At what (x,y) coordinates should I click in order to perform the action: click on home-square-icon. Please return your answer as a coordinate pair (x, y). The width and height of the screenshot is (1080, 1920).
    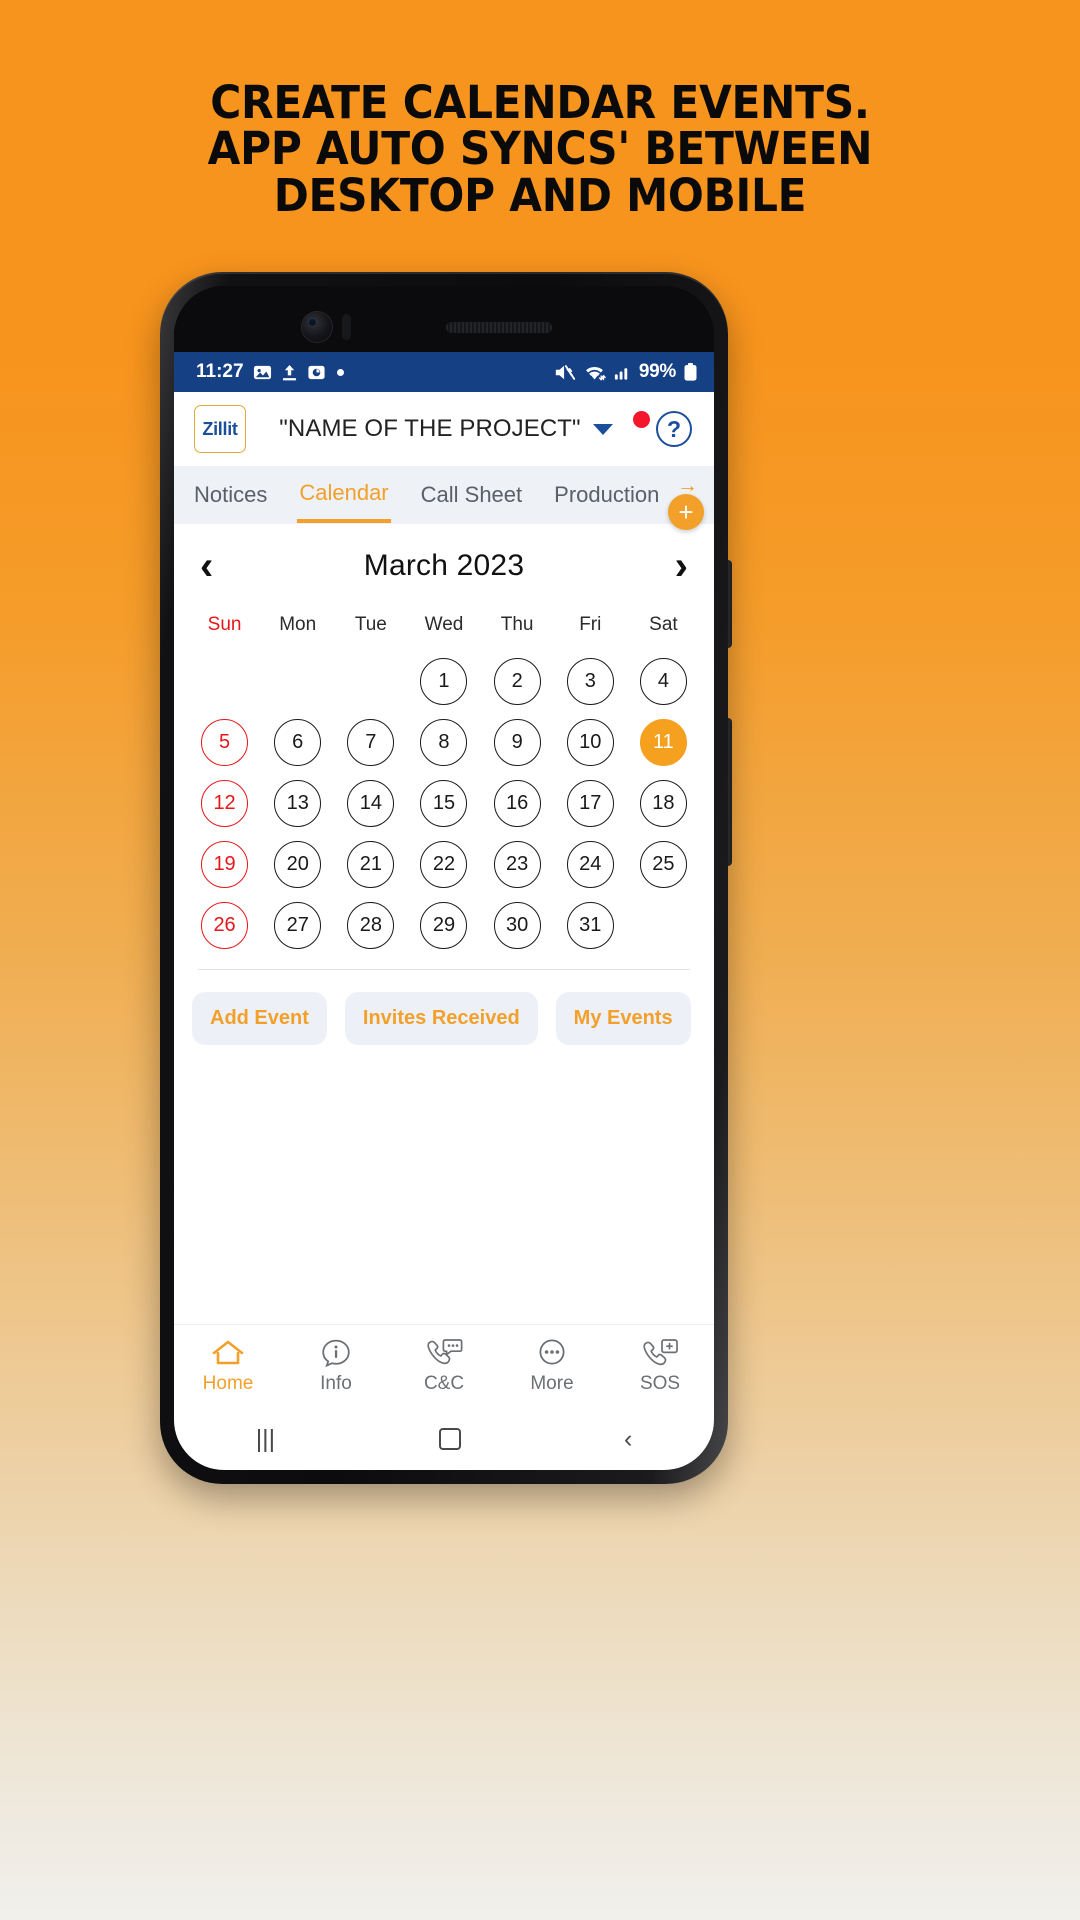
    Looking at the image, I should click on (449, 1439).